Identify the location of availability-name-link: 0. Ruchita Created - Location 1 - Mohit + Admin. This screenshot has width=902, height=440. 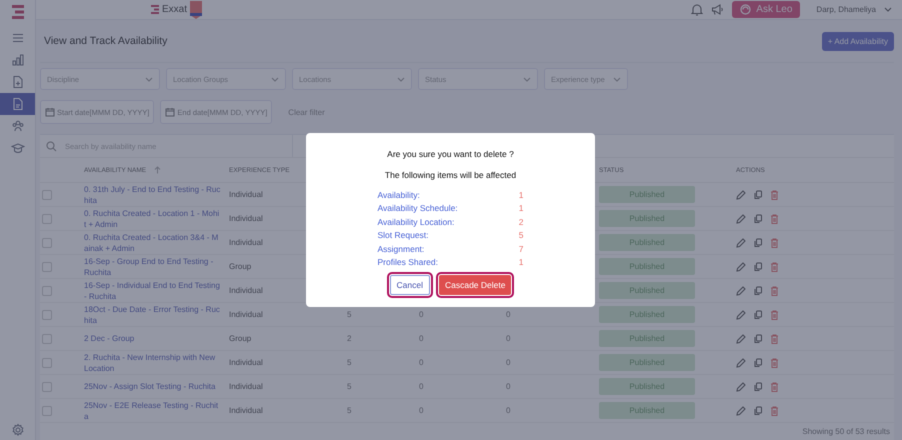
(152, 219).